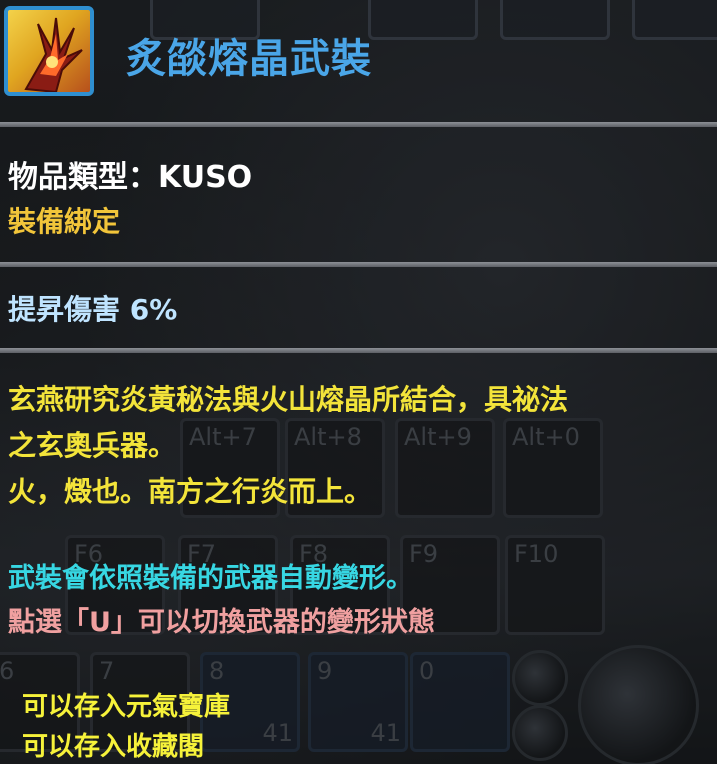 The height and width of the screenshot is (764, 717). What do you see at coordinates (130, 177) in the screenshot?
I see `item-type: 物品類型：KUSO` at bounding box center [130, 177].